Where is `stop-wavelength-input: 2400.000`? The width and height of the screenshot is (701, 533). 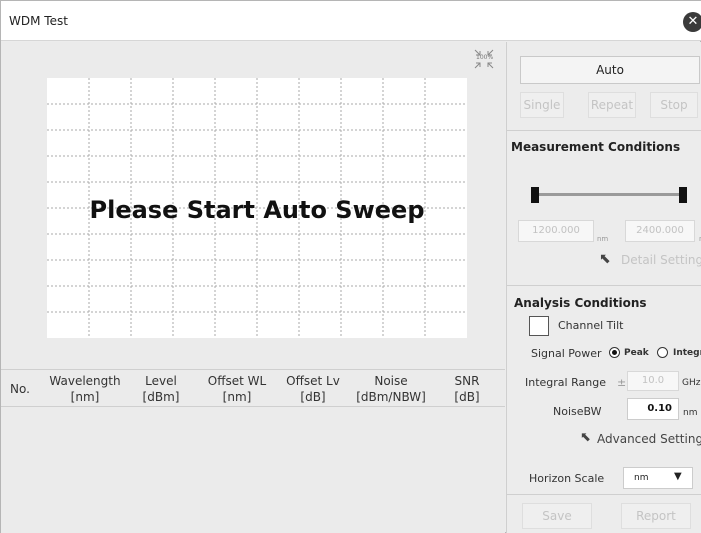 stop-wavelength-input: 2400.000 is located at coordinates (660, 231).